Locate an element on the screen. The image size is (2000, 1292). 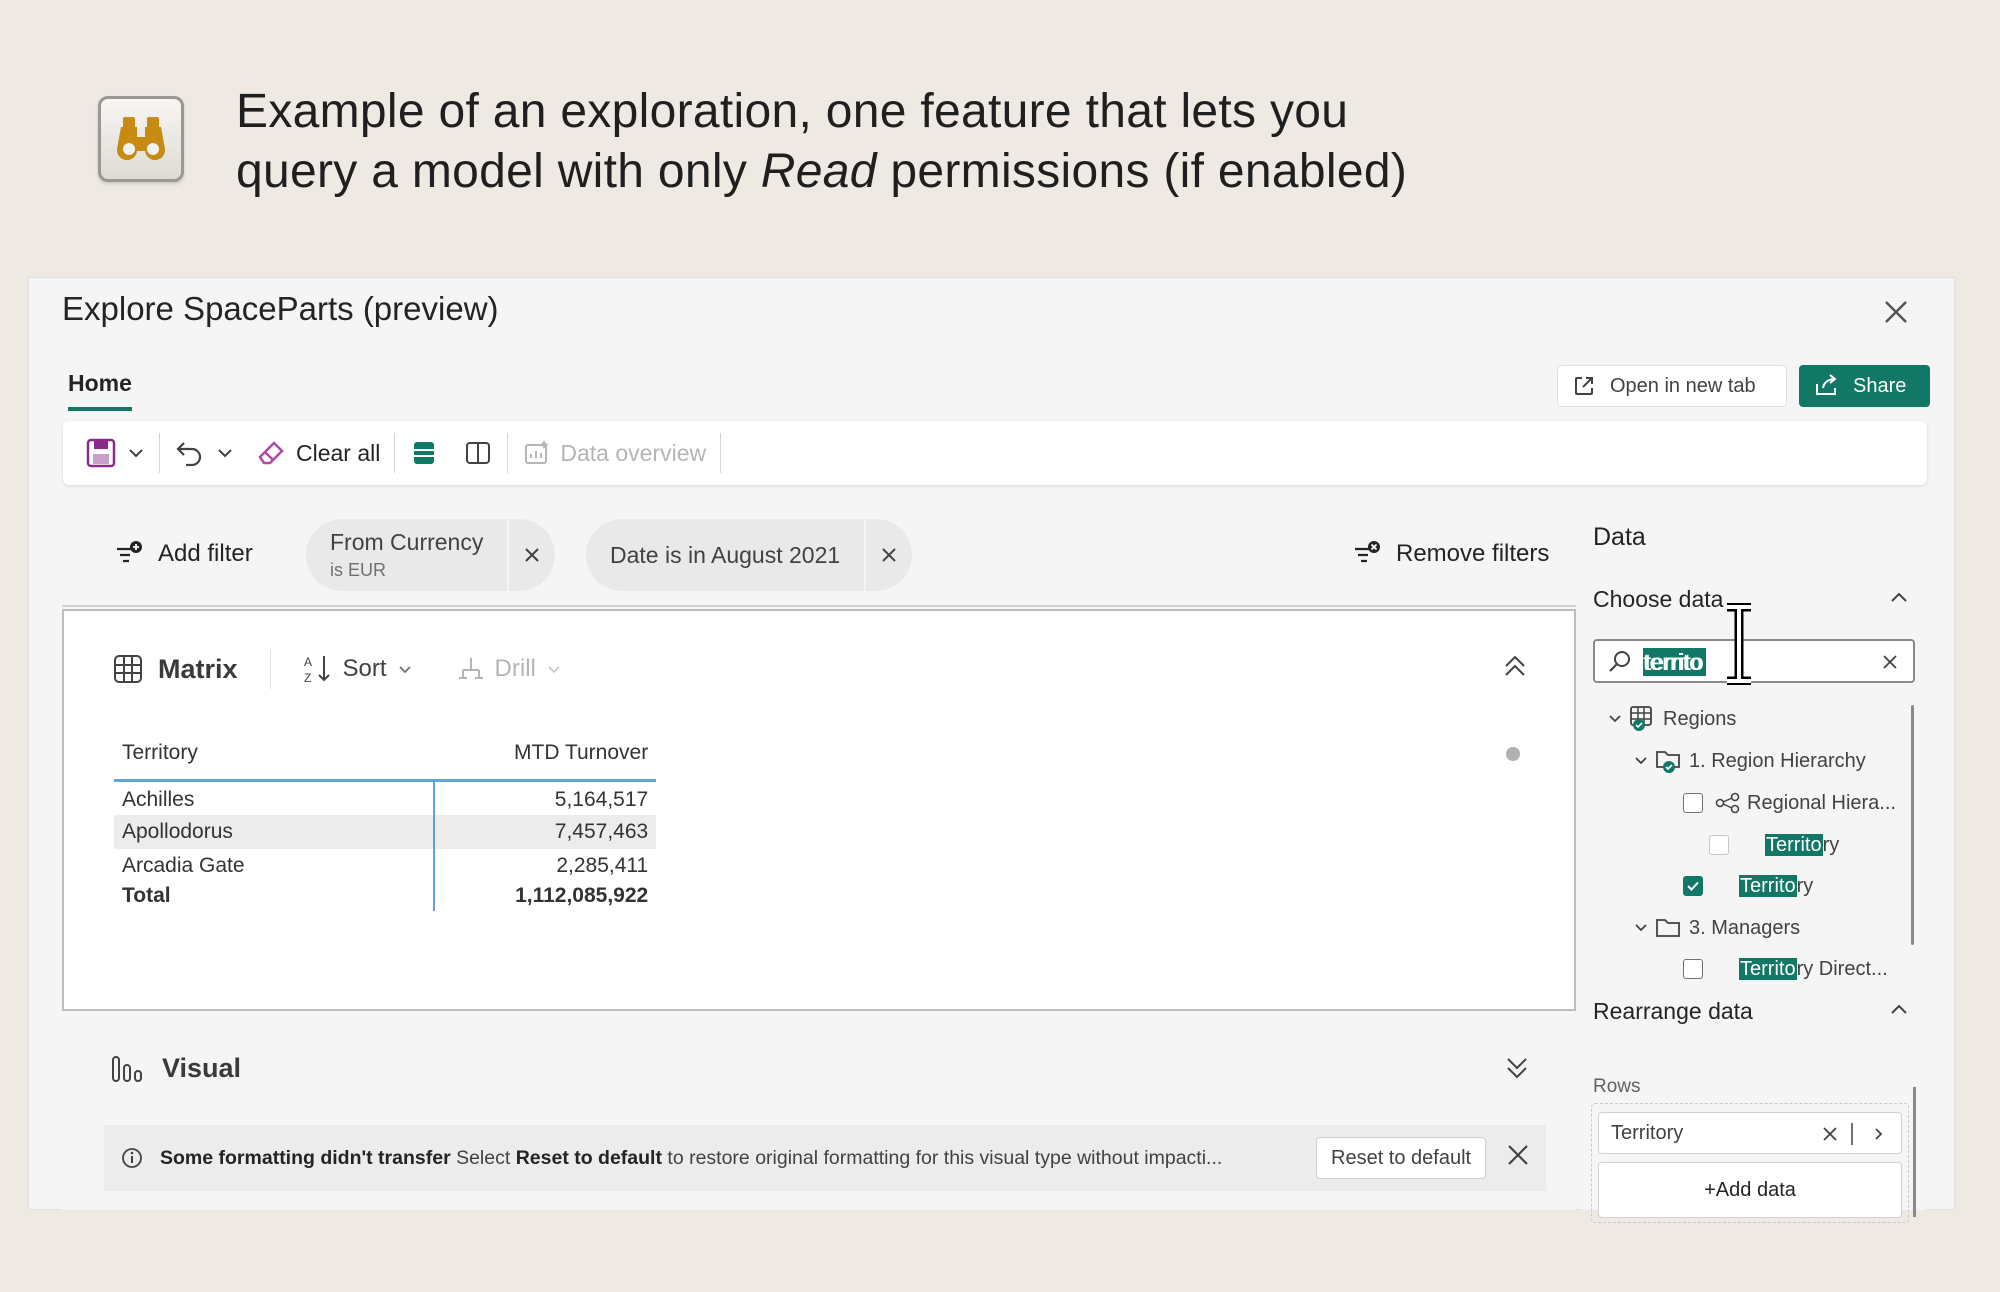
share-icon is located at coordinates (1826, 384).